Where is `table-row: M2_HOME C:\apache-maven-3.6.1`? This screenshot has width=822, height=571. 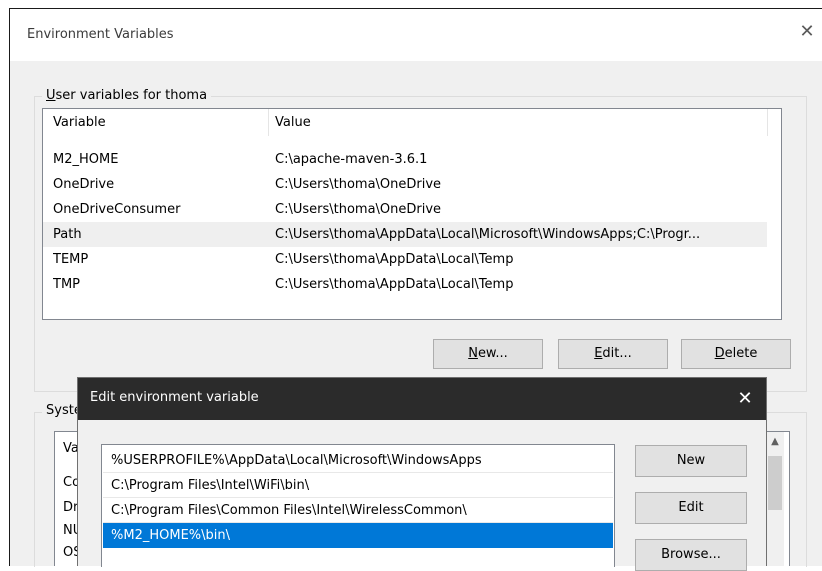 table-row: M2_HOME C:\apache-maven-3.6.1 is located at coordinates (405, 159).